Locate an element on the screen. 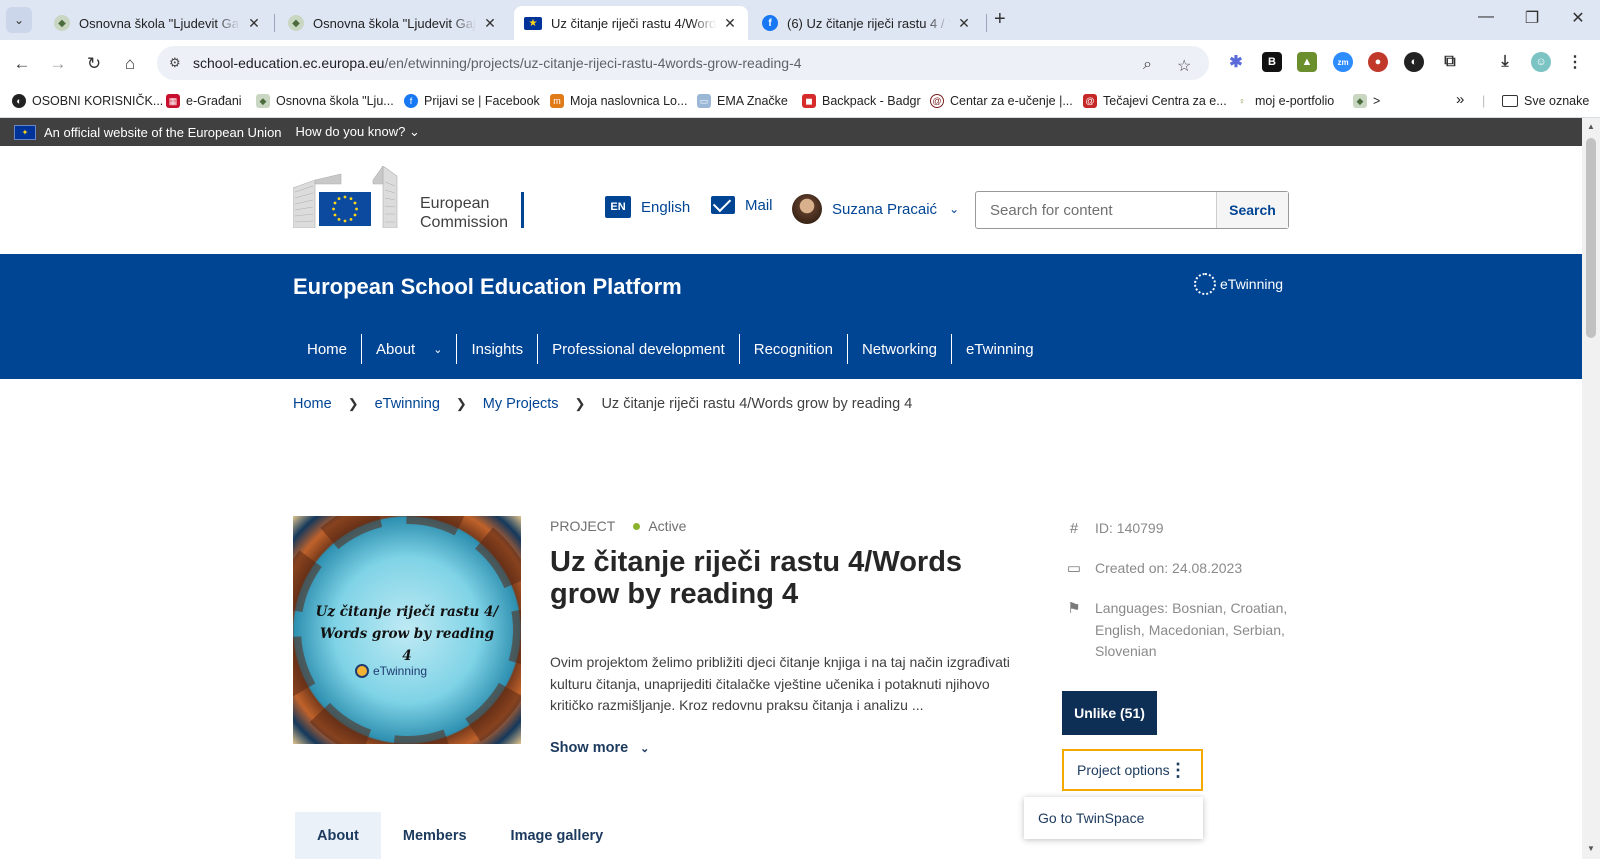 The height and width of the screenshot is (859, 1600). go-to-twinspace-link: Go to TwinSpace is located at coordinates (1091, 818).